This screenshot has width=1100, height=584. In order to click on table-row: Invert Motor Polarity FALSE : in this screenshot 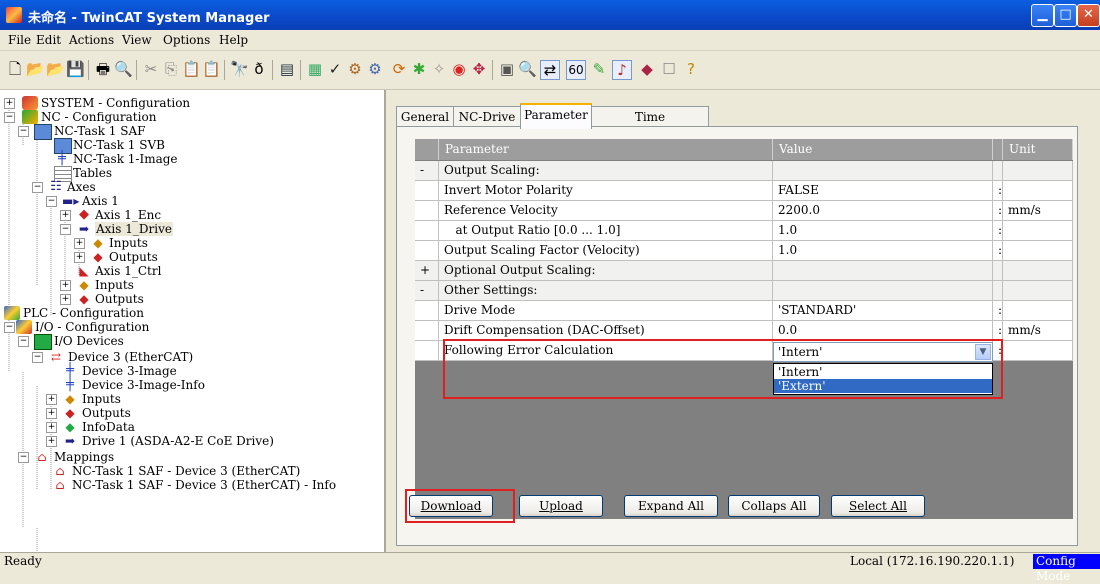, I will do `click(744, 191)`.